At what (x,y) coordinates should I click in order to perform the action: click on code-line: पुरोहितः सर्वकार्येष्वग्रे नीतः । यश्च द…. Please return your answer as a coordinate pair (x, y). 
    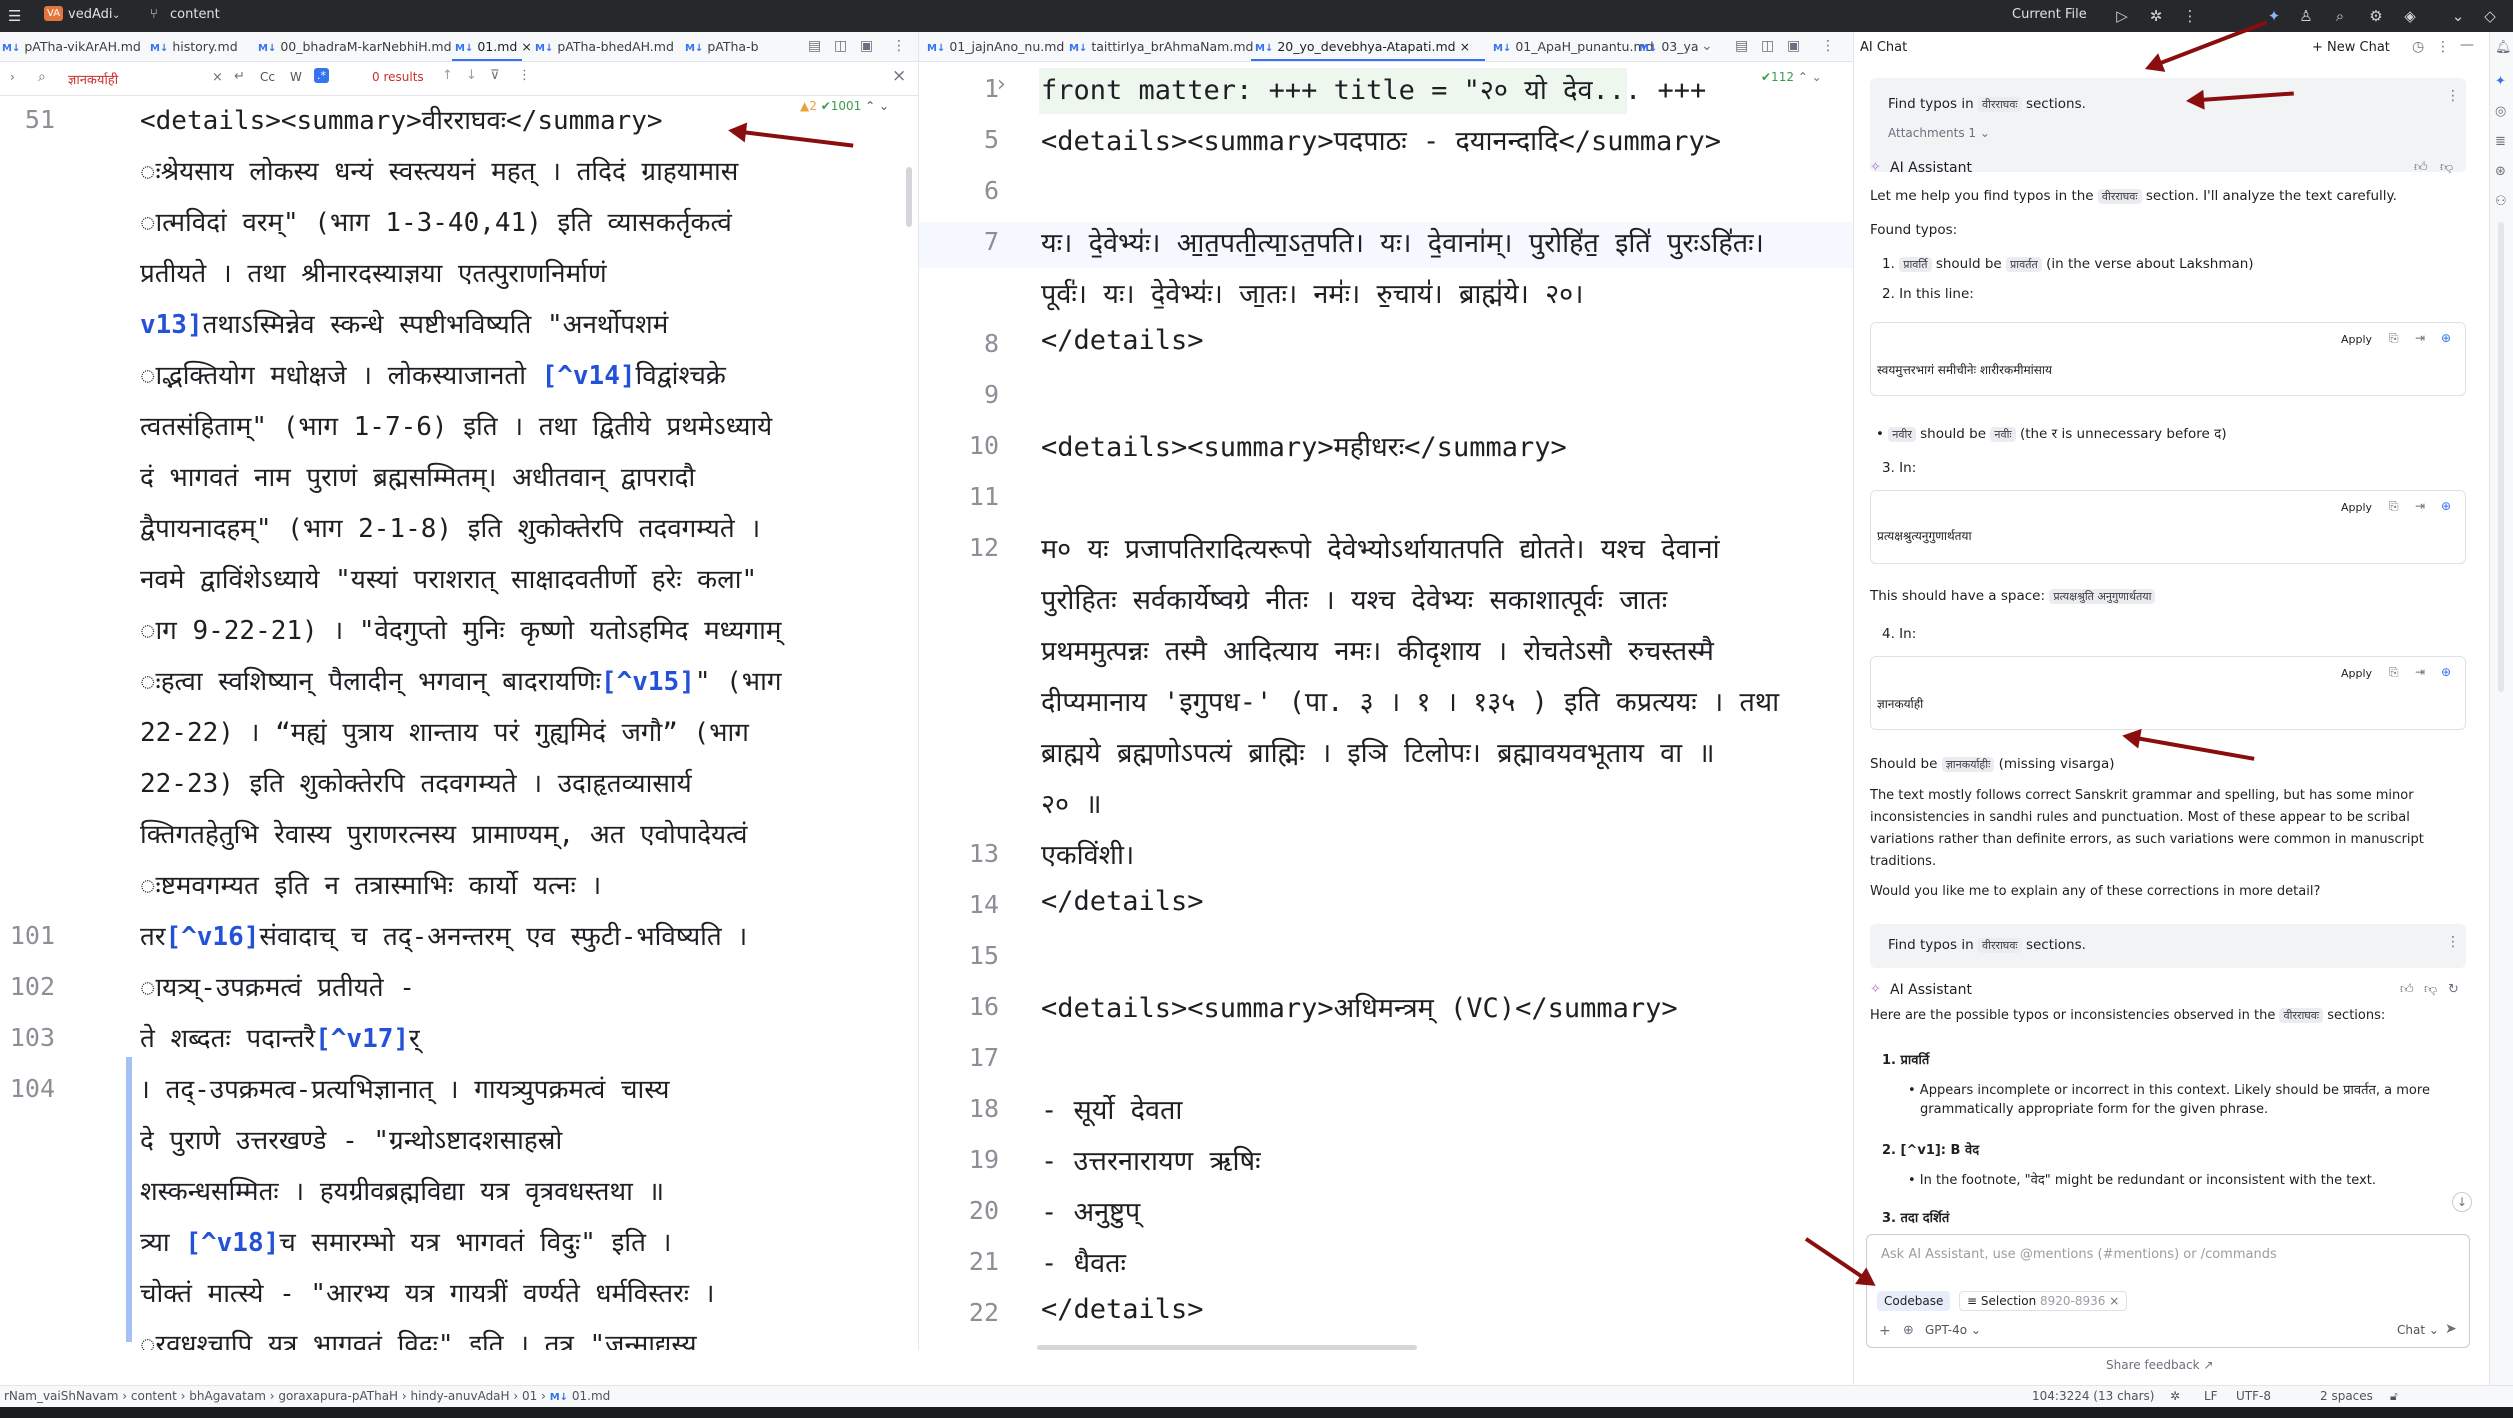
    Looking at the image, I should click on (1441, 598).